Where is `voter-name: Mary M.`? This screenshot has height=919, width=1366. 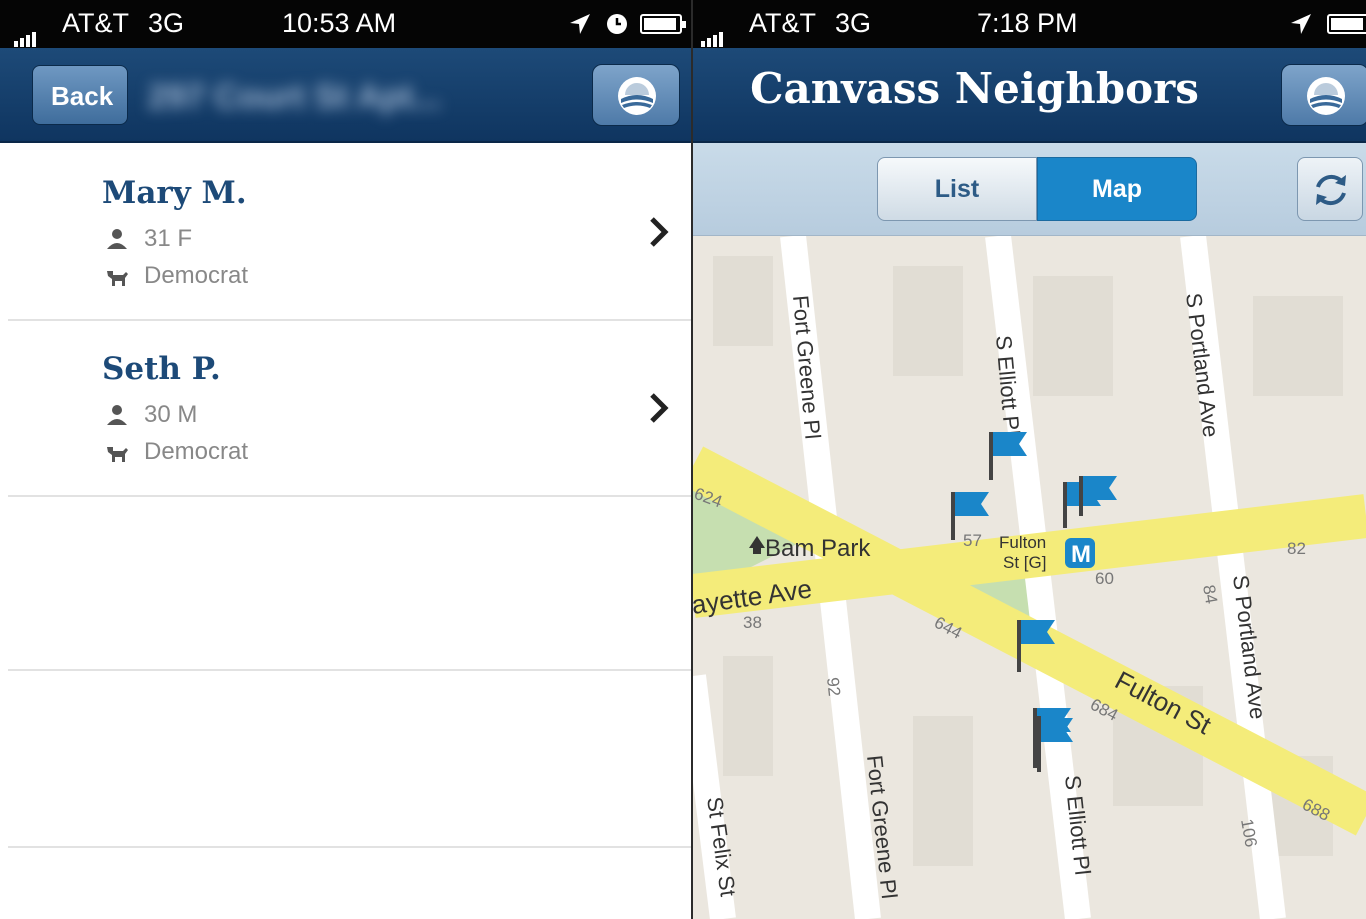 voter-name: Mary M. is located at coordinates (174, 193).